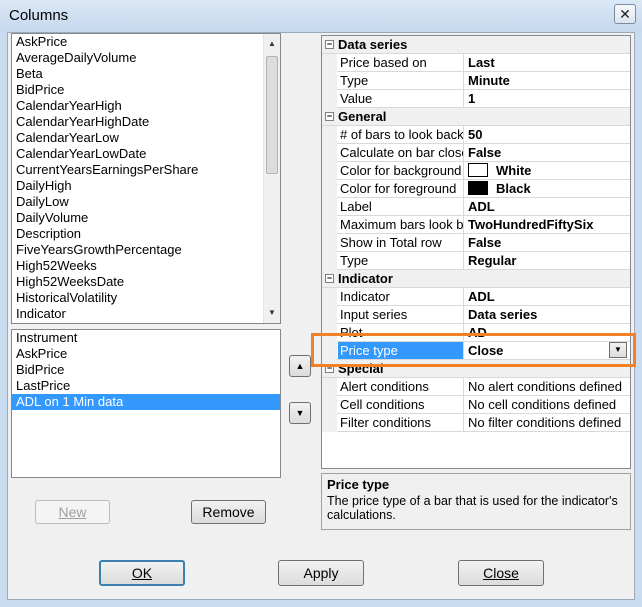 Image resolution: width=642 pixels, height=607 pixels. I want to click on property-category: − Indicator, so click(476, 279).